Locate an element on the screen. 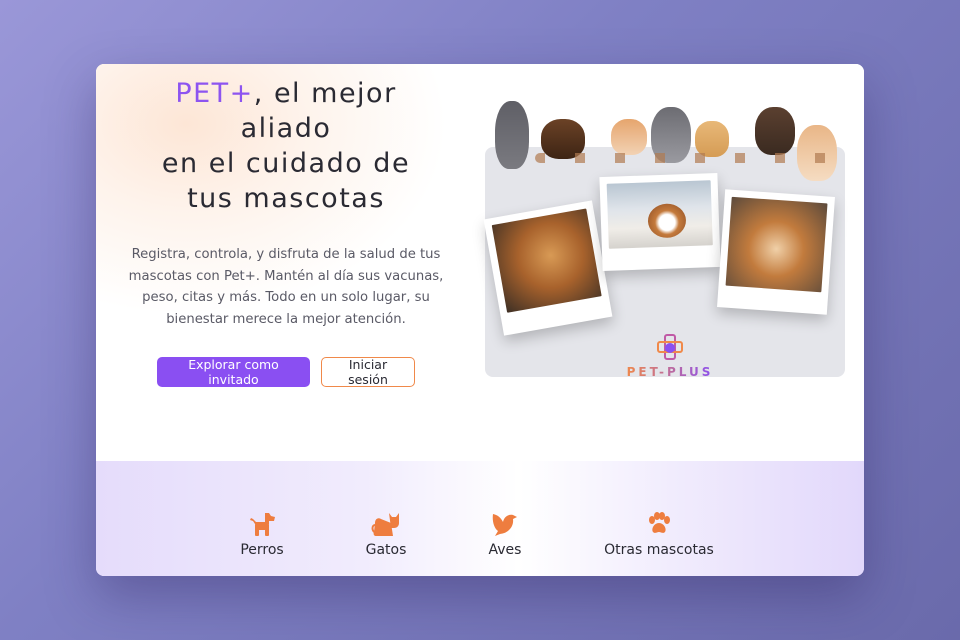 Image resolution: width=960 pixels, height=640 pixels. paw-row is located at coordinates (685, 158).